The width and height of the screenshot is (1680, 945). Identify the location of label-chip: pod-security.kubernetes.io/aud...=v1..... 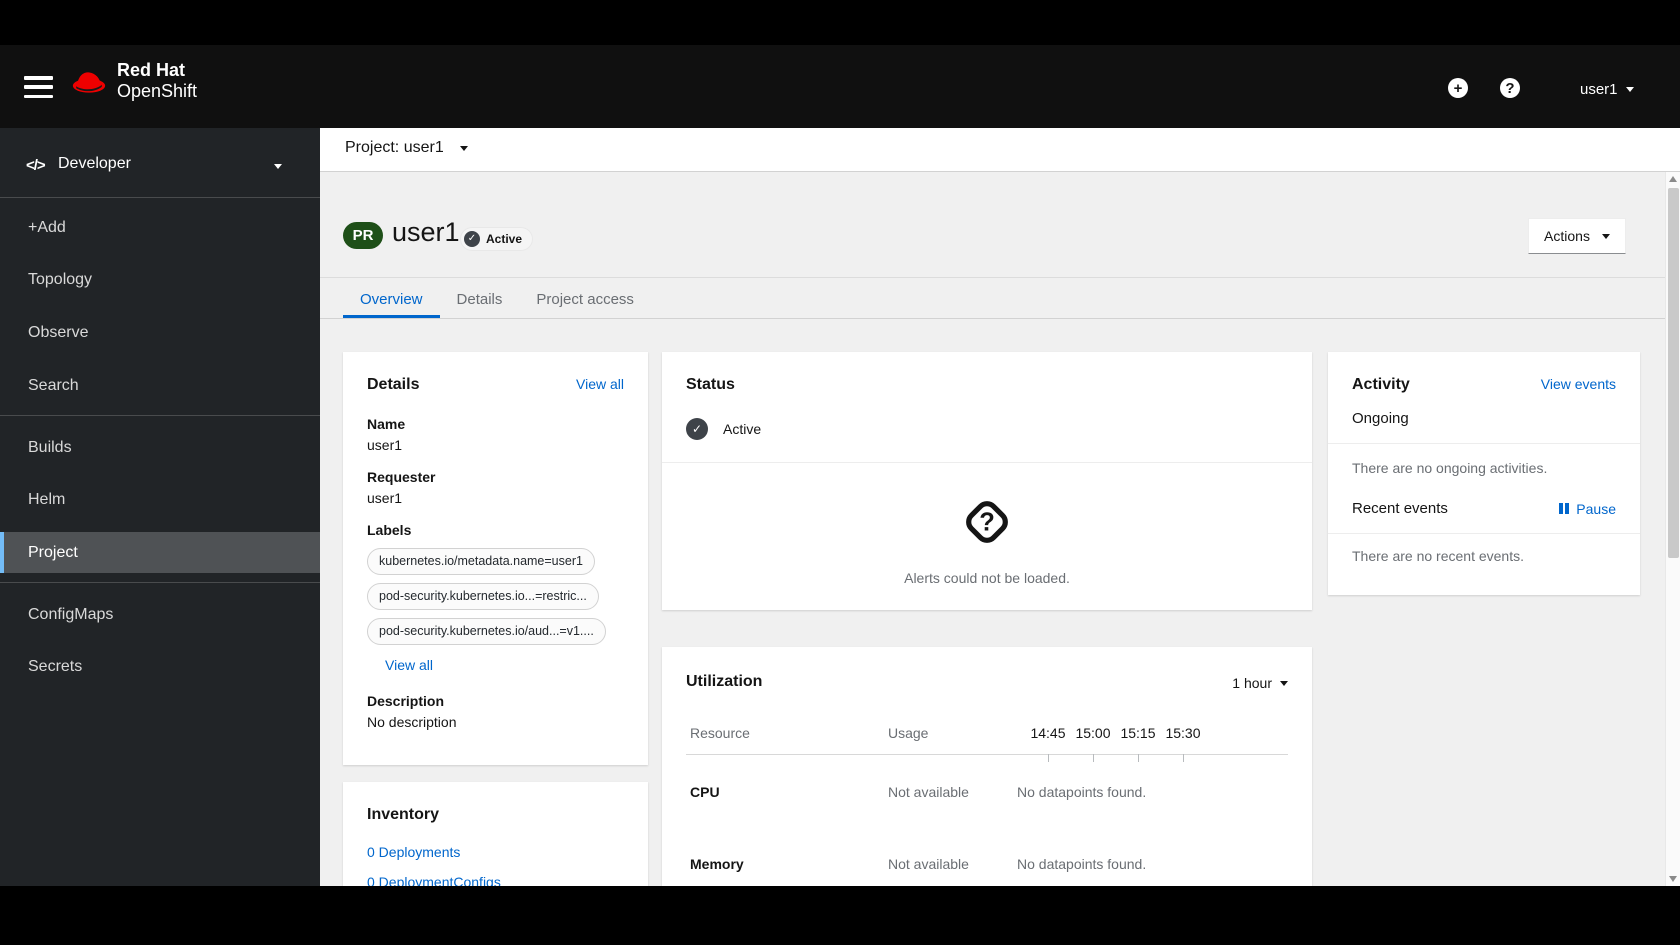
(486, 631).